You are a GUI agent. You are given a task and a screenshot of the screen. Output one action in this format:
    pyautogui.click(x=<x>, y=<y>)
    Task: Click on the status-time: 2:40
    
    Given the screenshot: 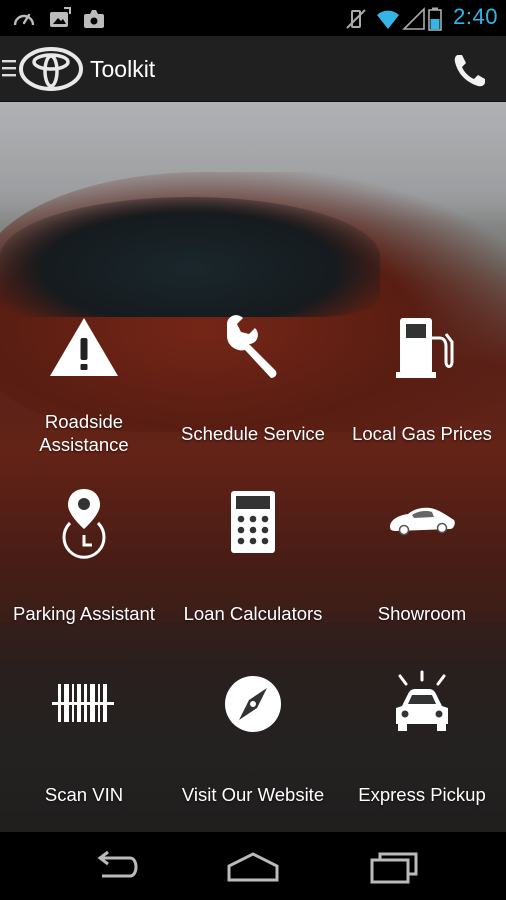 What is the action you would take?
    pyautogui.click(x=475, y=16)
    